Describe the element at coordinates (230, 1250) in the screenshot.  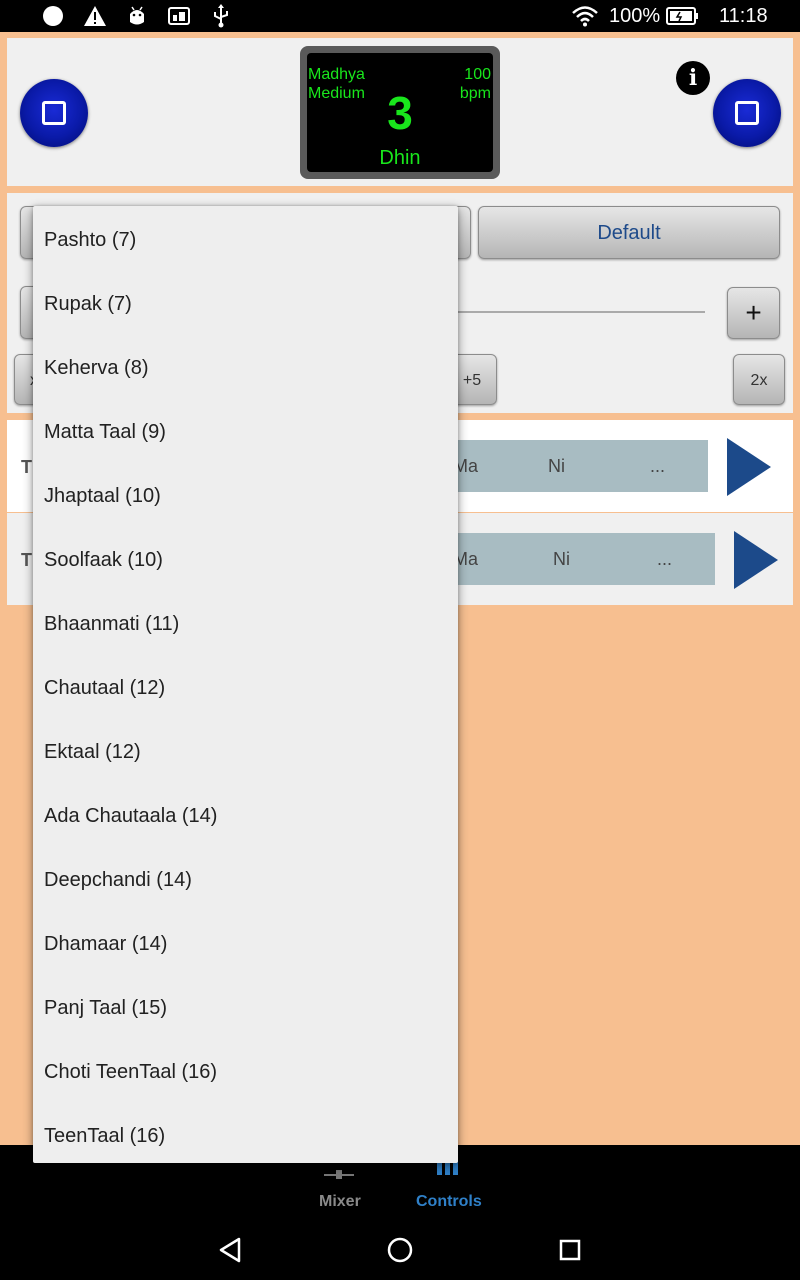
I see `back-icon` at that location.